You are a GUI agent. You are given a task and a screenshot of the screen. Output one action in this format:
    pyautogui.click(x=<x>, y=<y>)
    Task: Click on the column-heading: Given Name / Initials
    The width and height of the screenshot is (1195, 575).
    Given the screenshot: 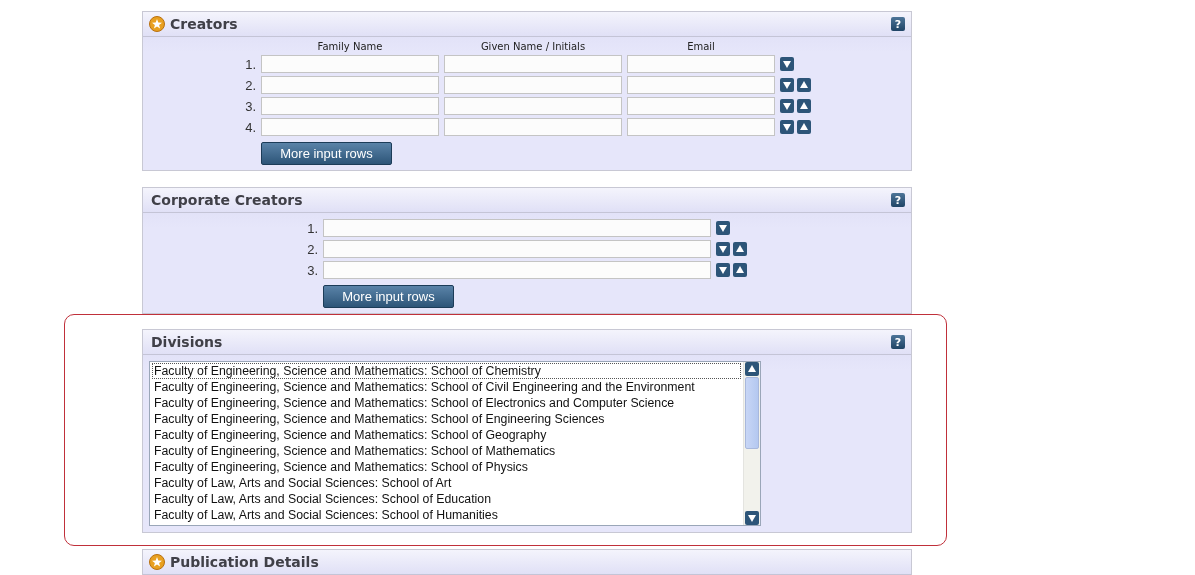 What is the action you would take?
    pyautogui.click(x=533, y=46)
    